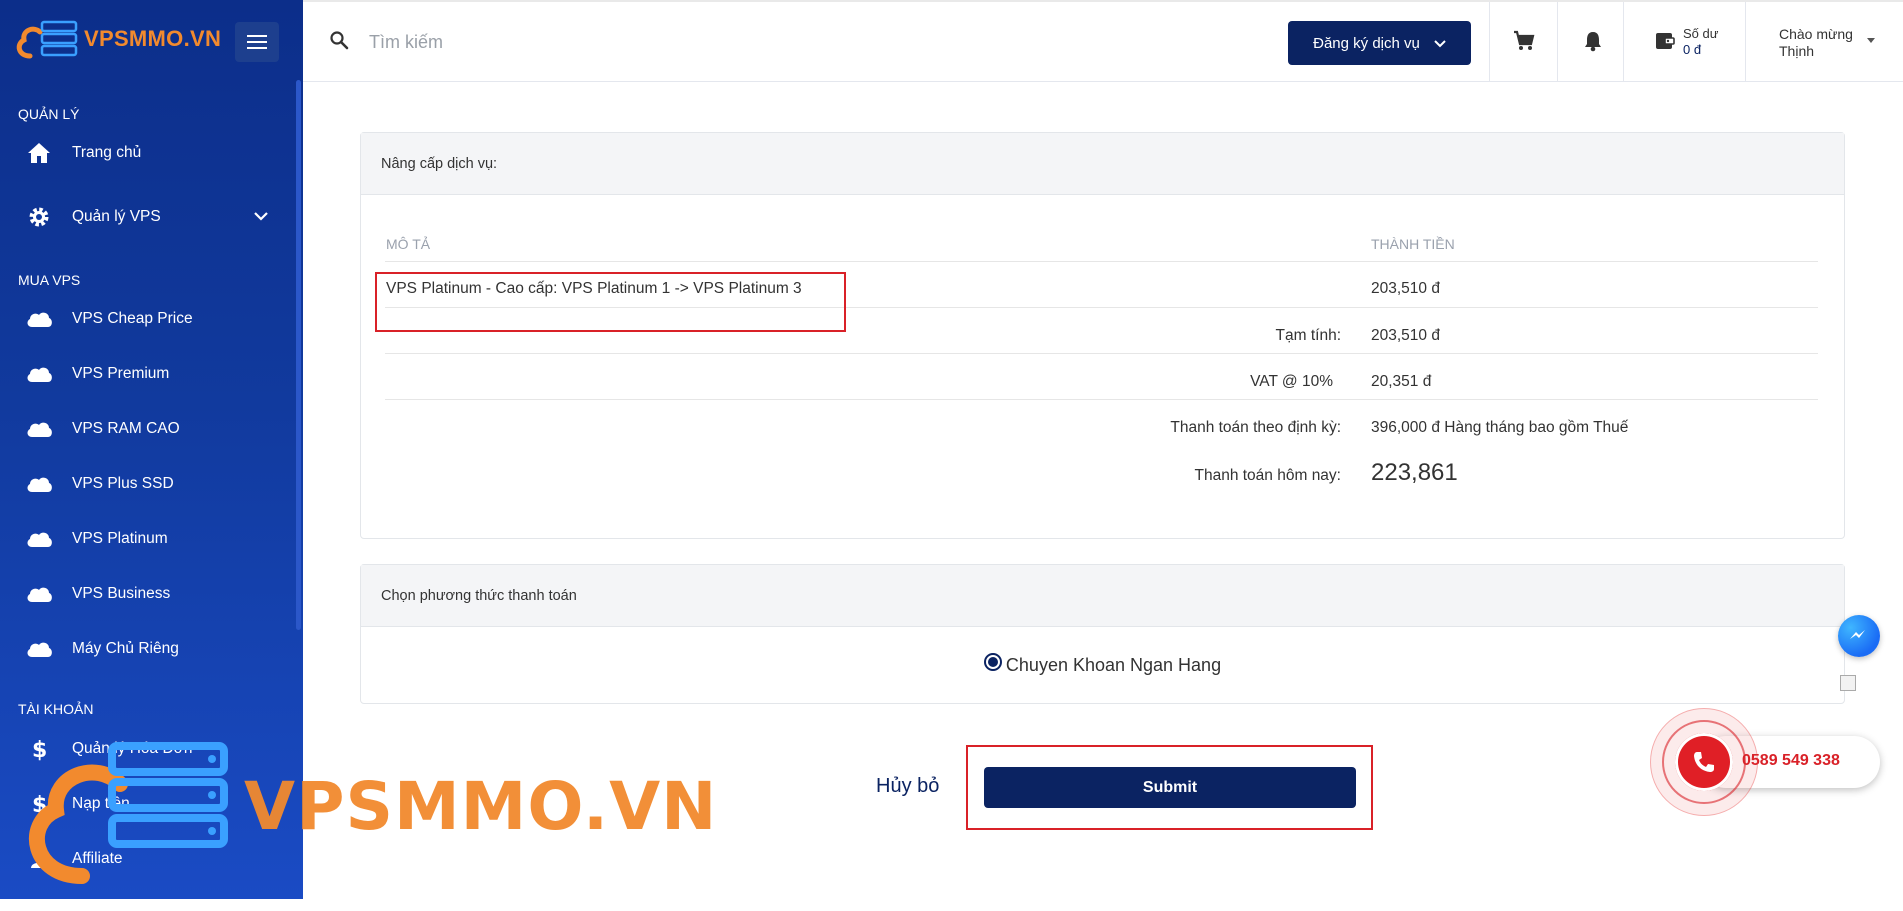 This screenshot has height=911, width=1903. What do you see at coordinates (1593, 43) in the screenshot?
I see `bell-icon` at bounding box center [1593, 43].